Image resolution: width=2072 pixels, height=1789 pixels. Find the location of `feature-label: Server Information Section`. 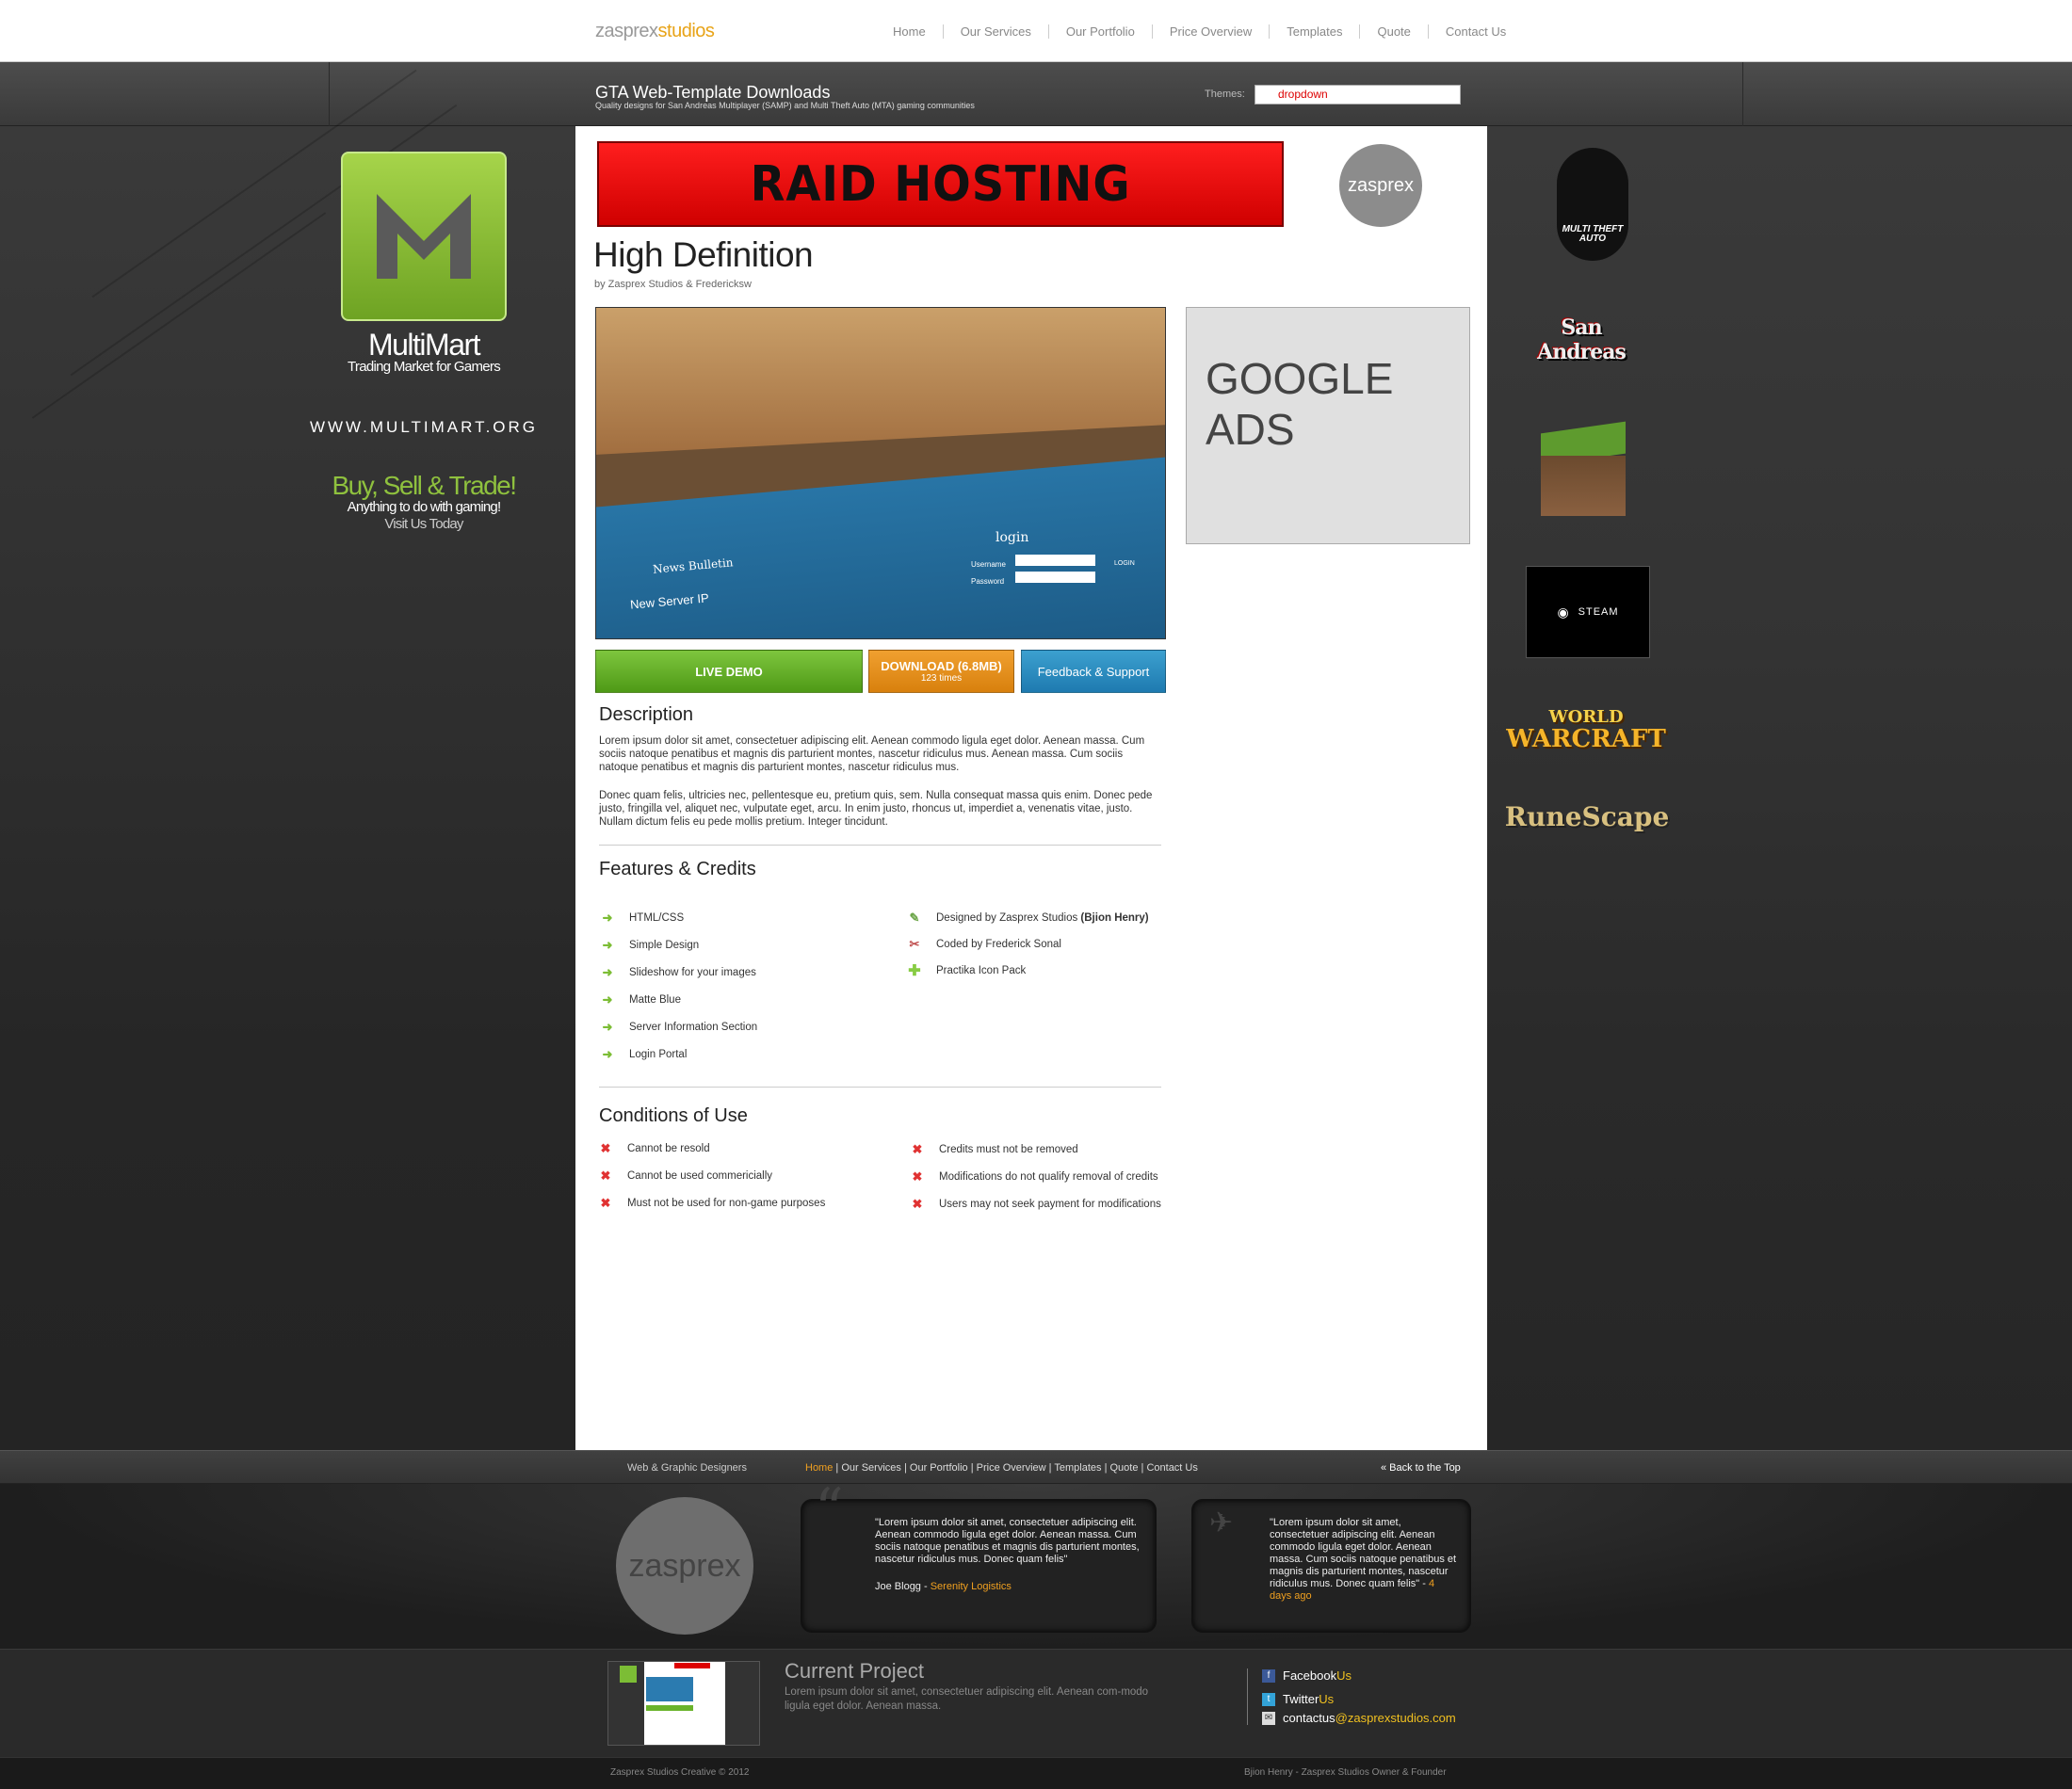

feature-label: Server Information Section is located at coordinates (693, 1027).